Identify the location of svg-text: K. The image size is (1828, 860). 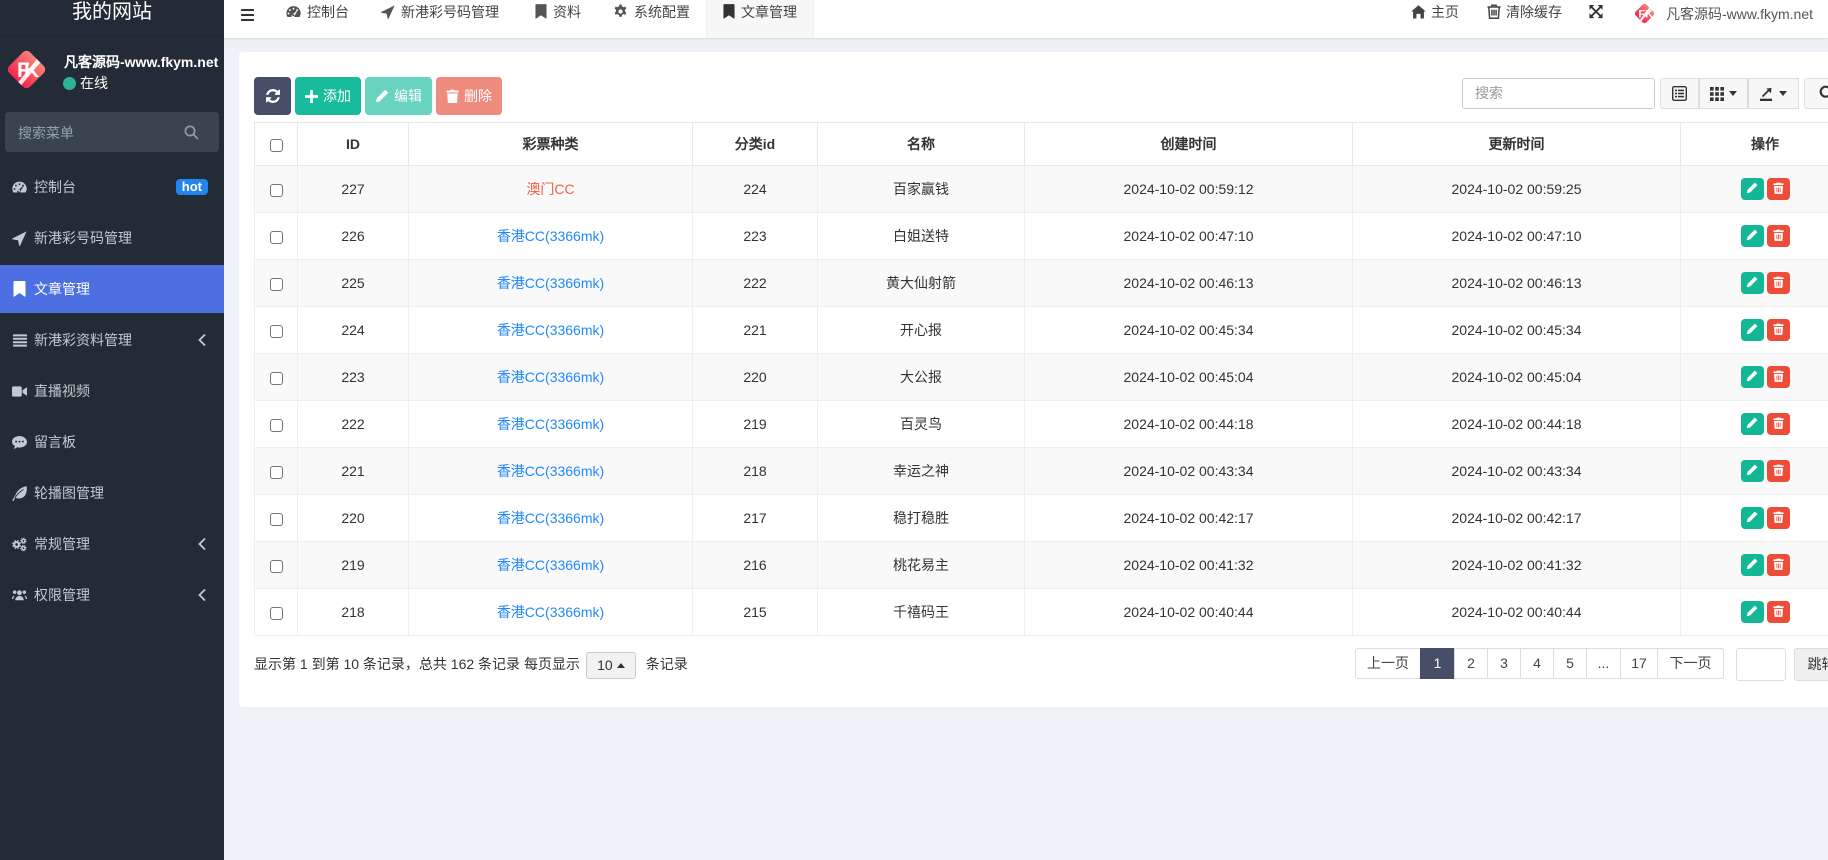
(31, 70).